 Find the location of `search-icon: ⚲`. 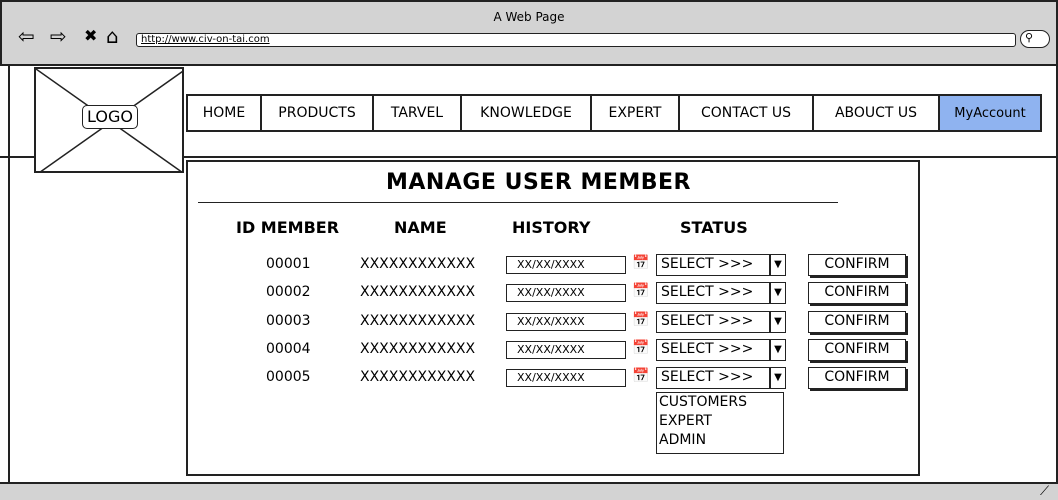

search-icon: ⚲ is located at coordinates (1035, 39).